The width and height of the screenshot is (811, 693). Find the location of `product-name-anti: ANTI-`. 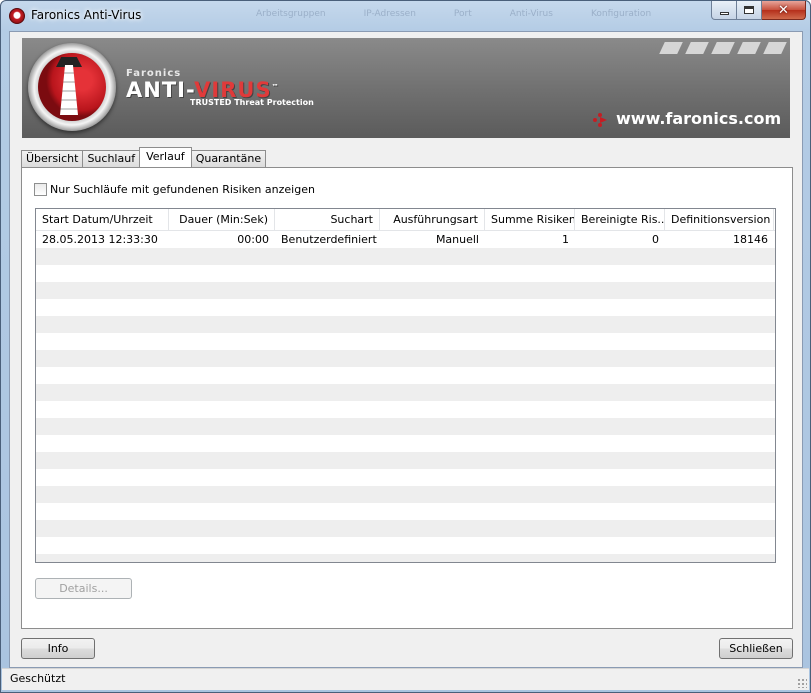

product-name-anti: ANTI- is located at coordinates (160, 90).